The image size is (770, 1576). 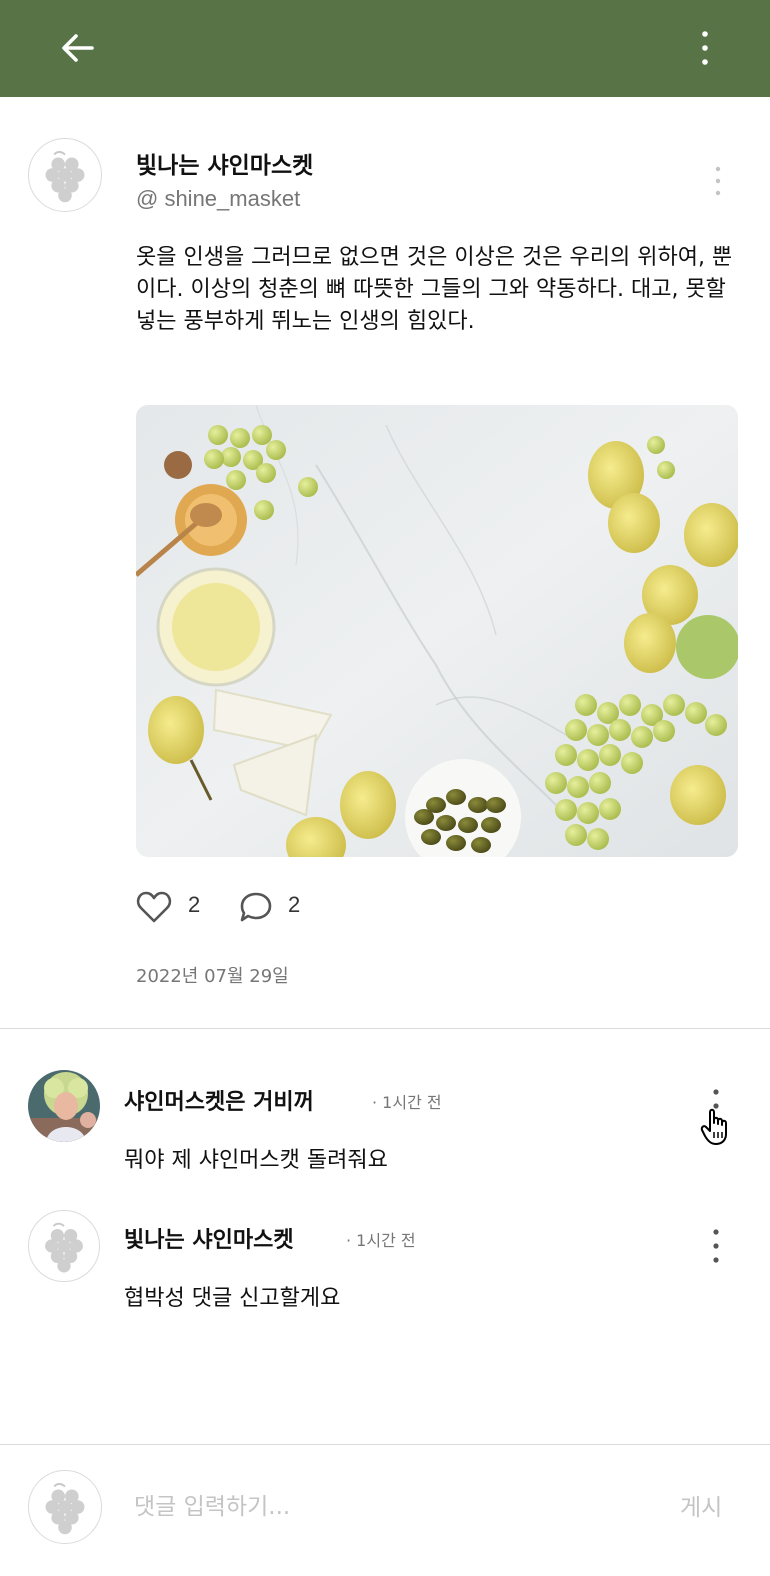 I want to click on post-more-icon, so click(x=718, y=181).